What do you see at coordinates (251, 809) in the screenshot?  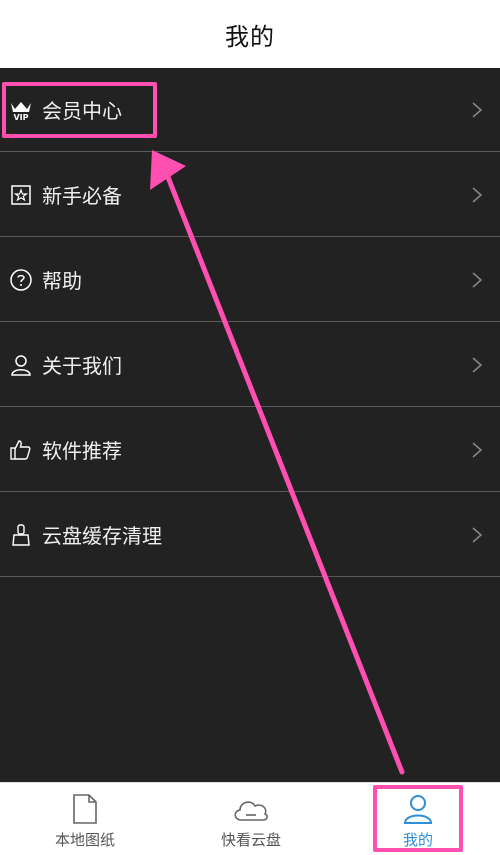 I see `cloud-icon` at bounding box center [251, 809].